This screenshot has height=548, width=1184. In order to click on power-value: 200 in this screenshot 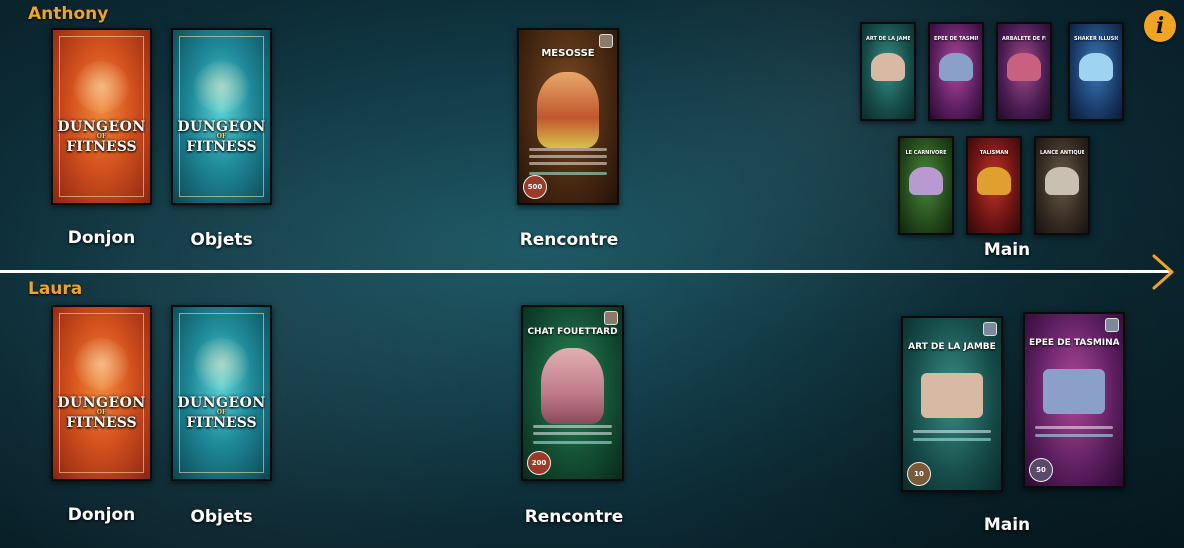, I will do `click(539, 463)`.